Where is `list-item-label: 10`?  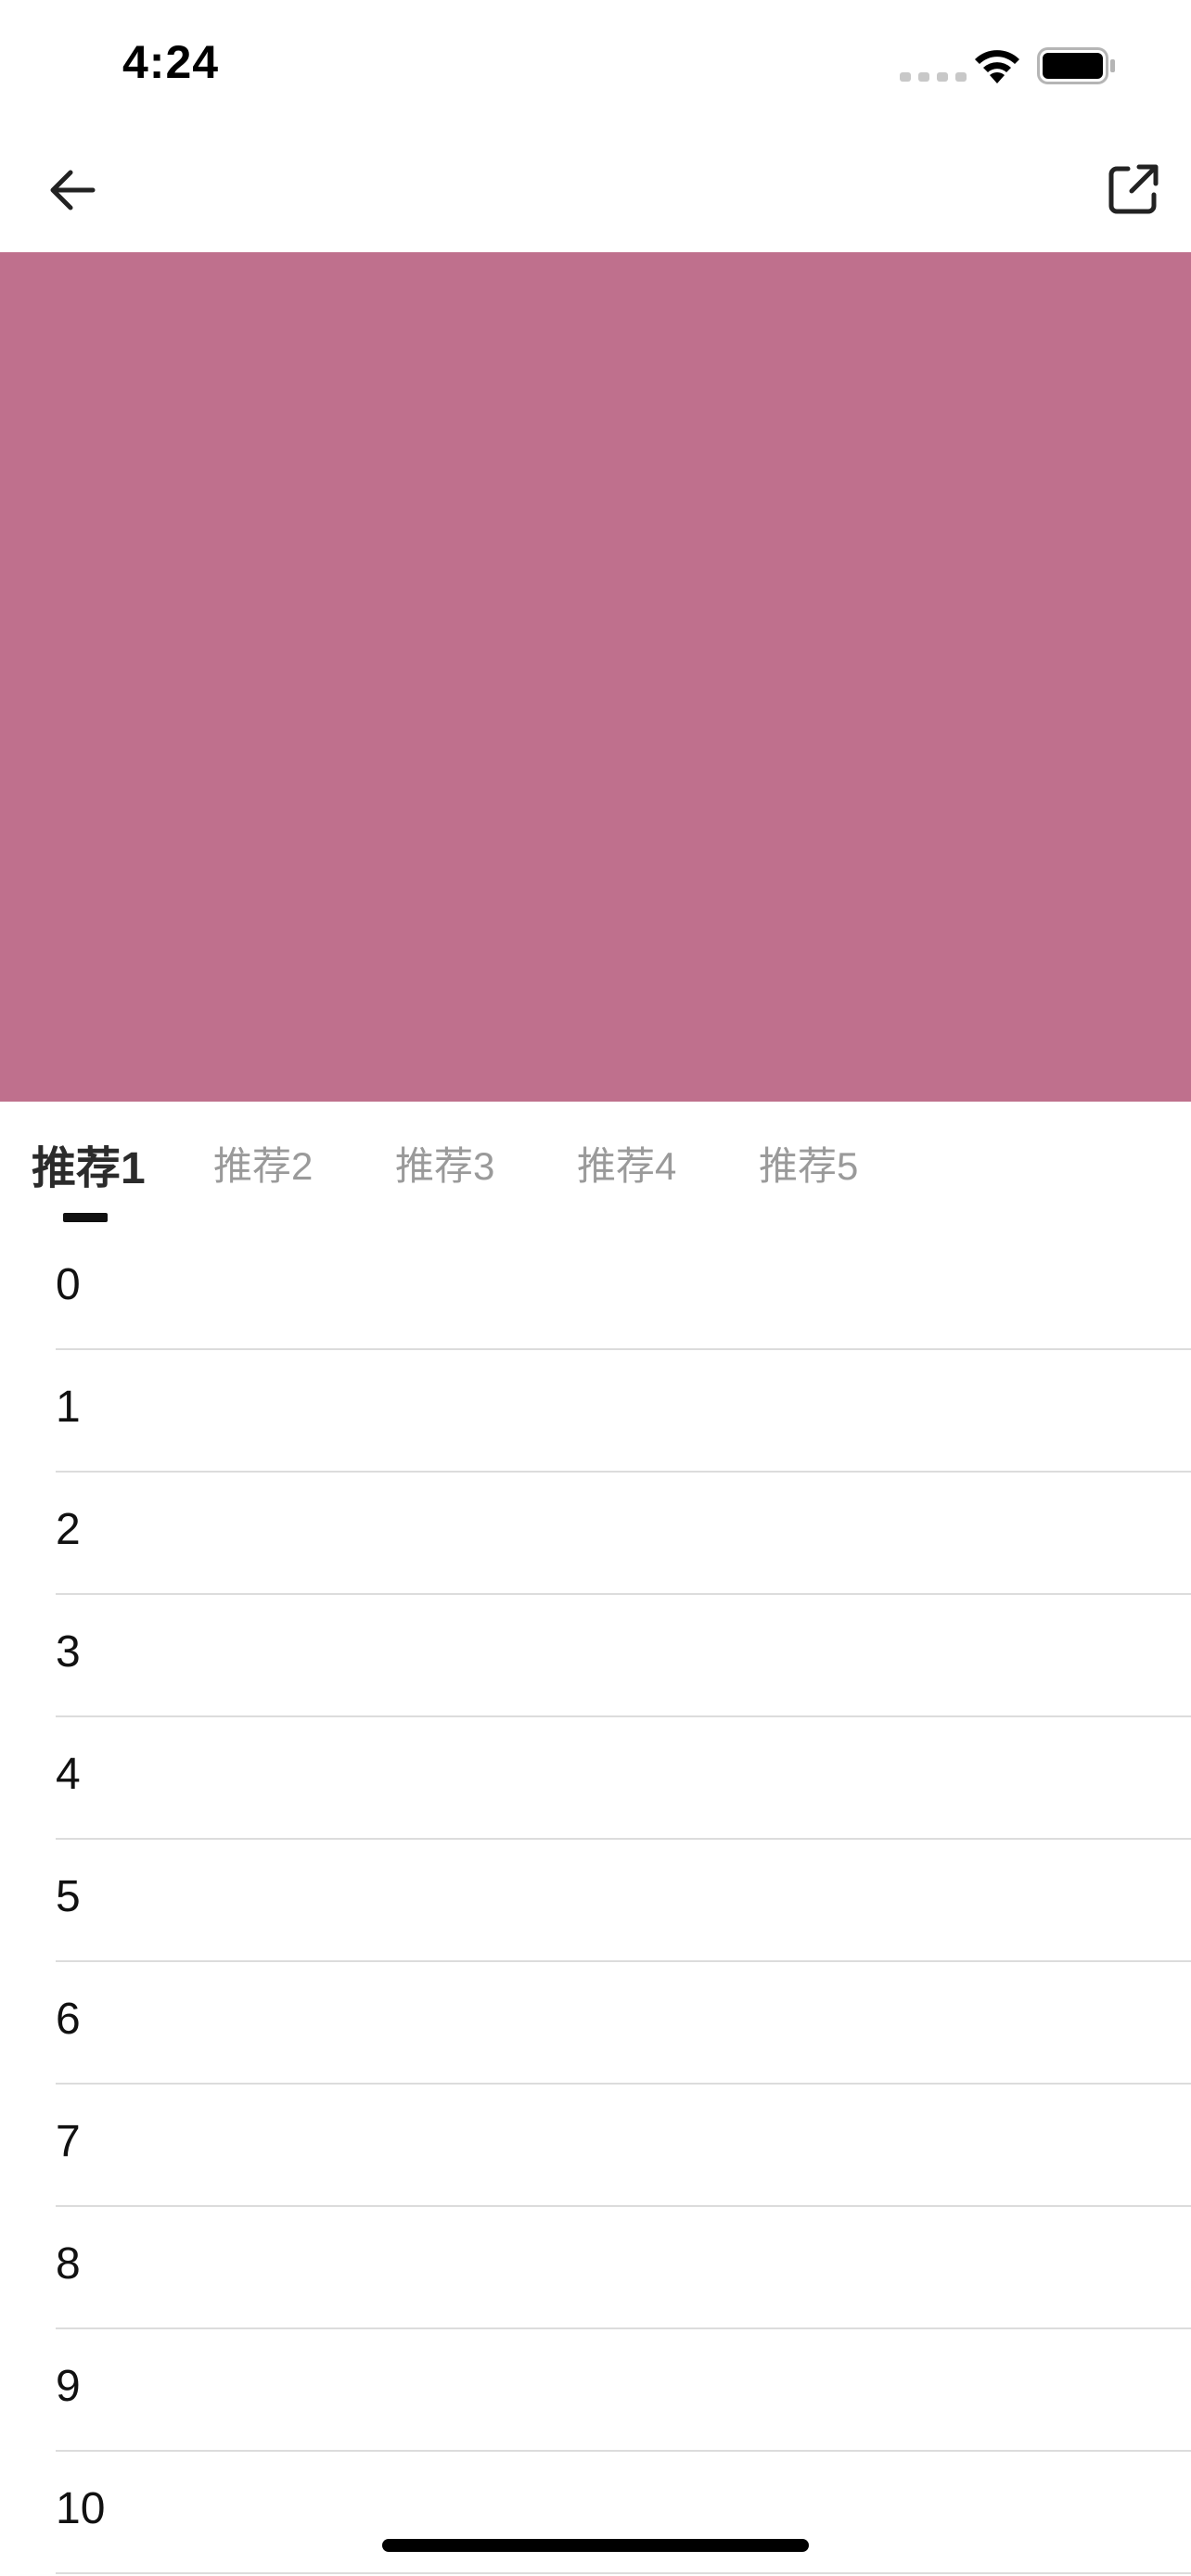 list-item-label: 10 is located at coordinates (81, 2508).